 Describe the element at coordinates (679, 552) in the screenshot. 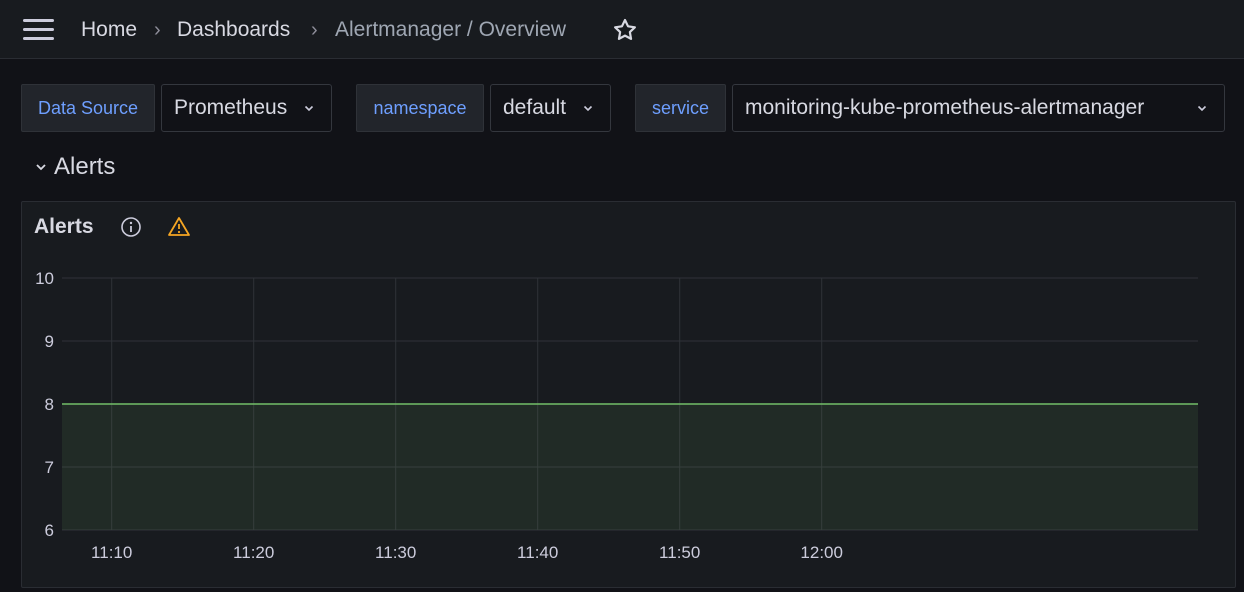

I see `x-tick-label: 11:50` at that location.